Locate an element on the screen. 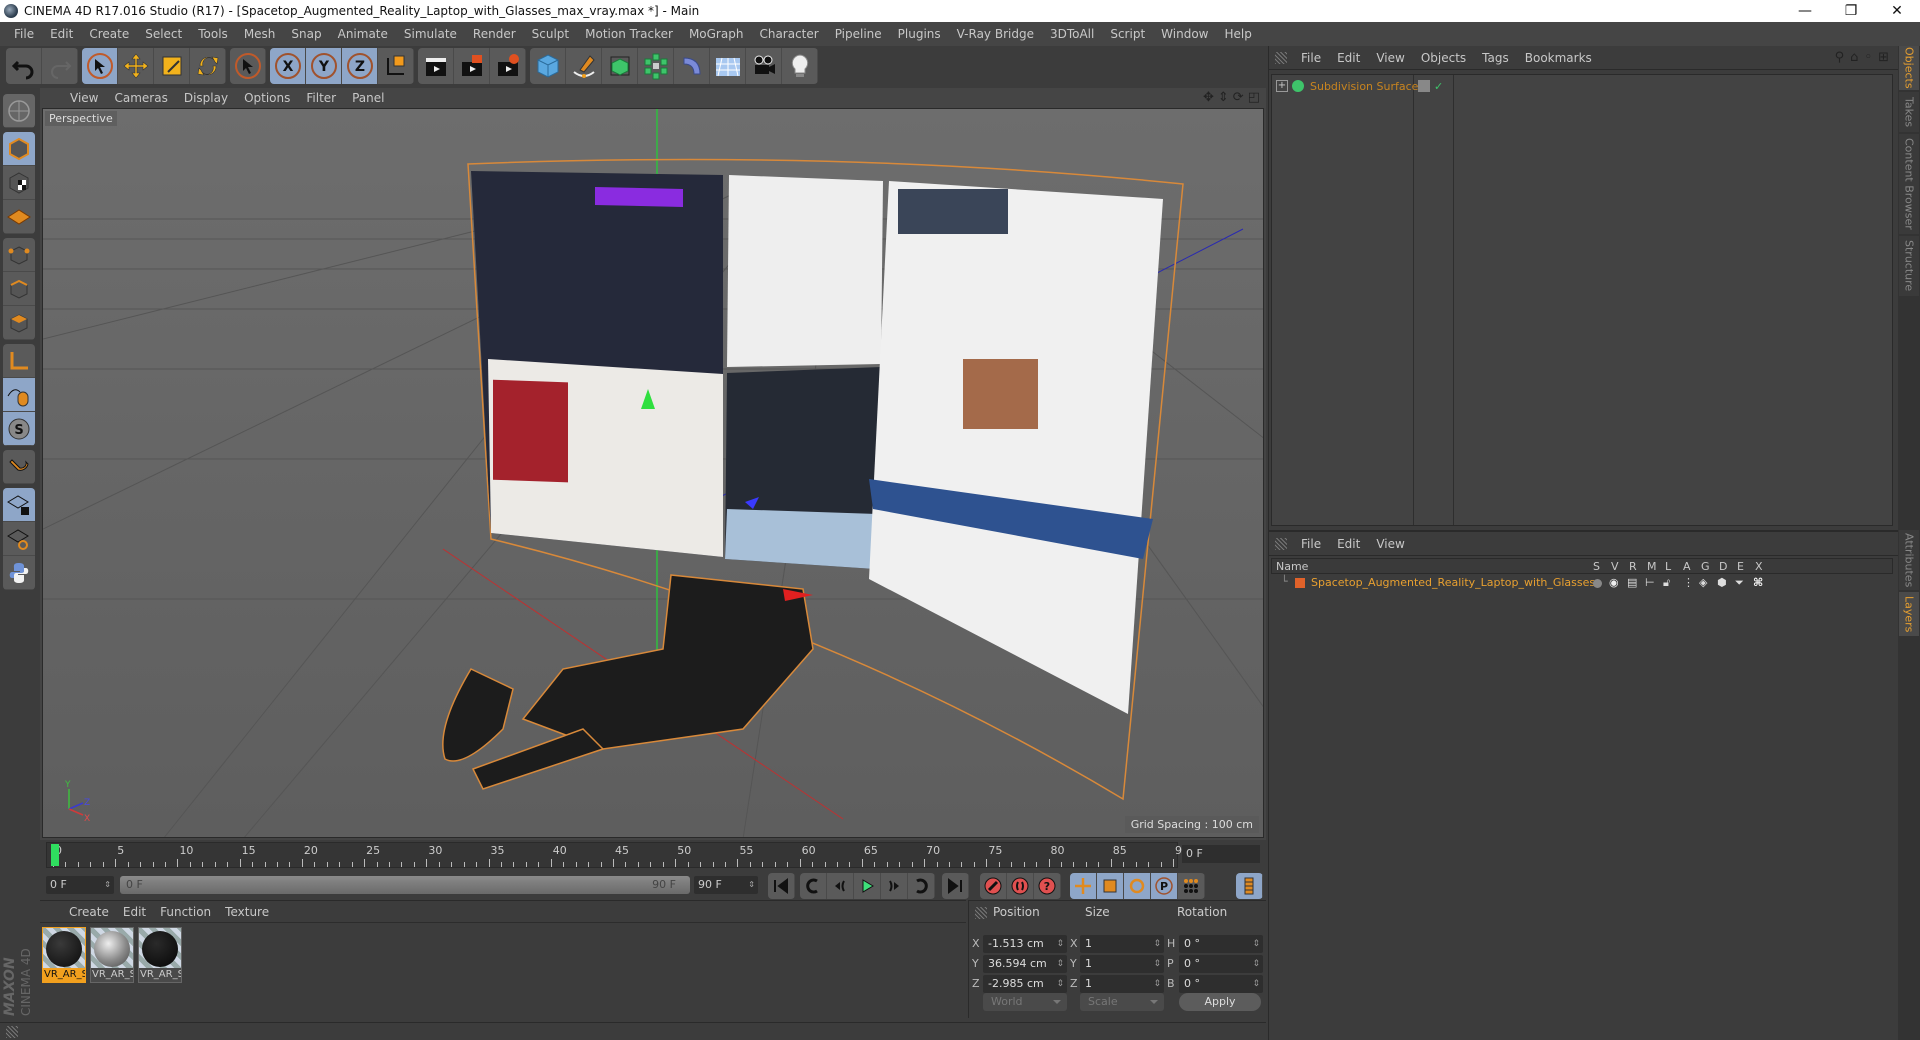  tab-attributes: Attributes is located at coordinates (1909, 560).